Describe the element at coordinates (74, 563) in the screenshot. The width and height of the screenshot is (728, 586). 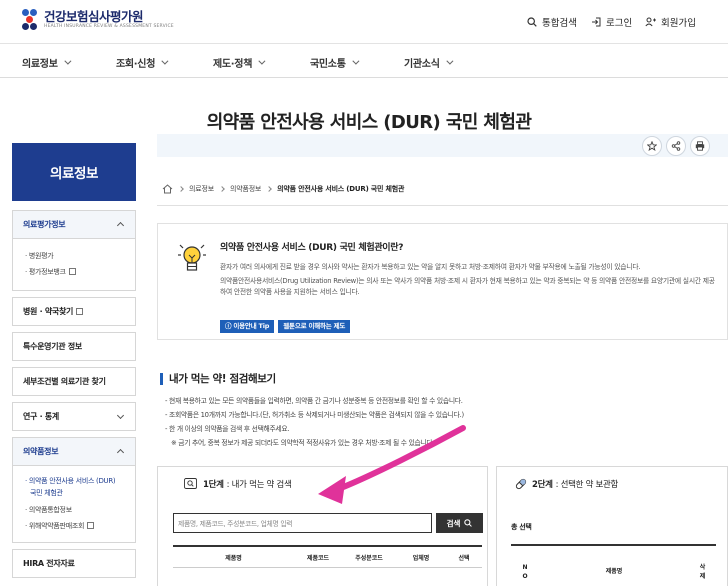
I see `sidebar-item-hira-data: HIRA 전자자료` at that location.